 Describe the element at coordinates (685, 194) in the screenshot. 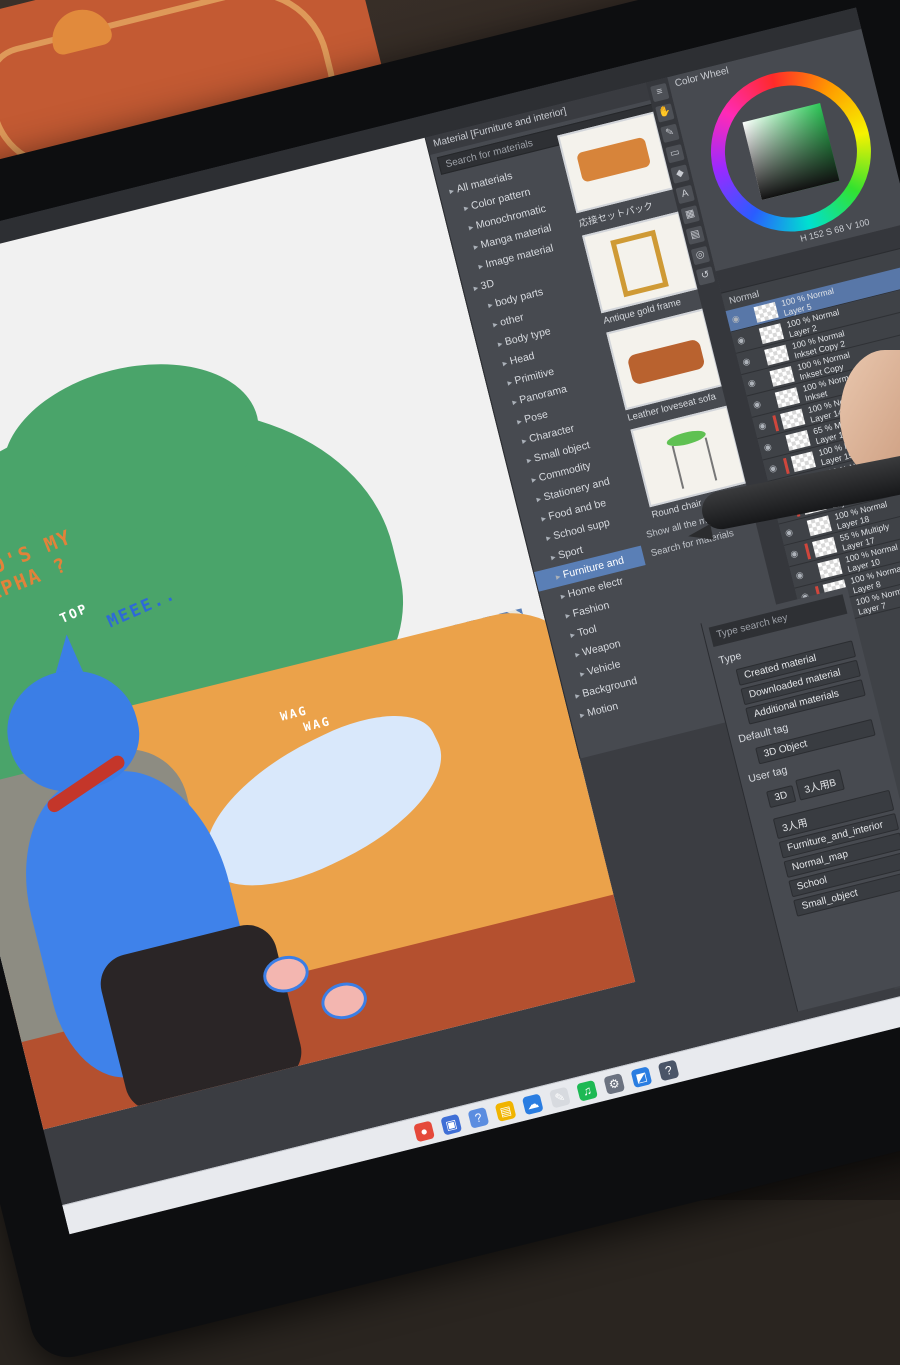

I see `text-icon: A` at that location.